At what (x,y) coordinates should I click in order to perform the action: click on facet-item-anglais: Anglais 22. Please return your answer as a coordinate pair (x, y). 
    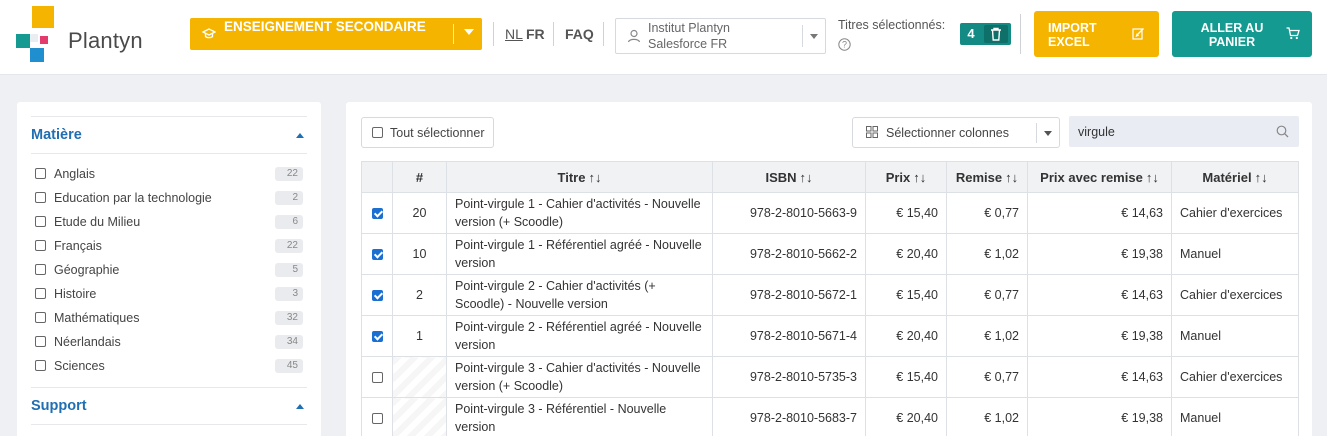
    Looking at the image, I should click on (169, 175).